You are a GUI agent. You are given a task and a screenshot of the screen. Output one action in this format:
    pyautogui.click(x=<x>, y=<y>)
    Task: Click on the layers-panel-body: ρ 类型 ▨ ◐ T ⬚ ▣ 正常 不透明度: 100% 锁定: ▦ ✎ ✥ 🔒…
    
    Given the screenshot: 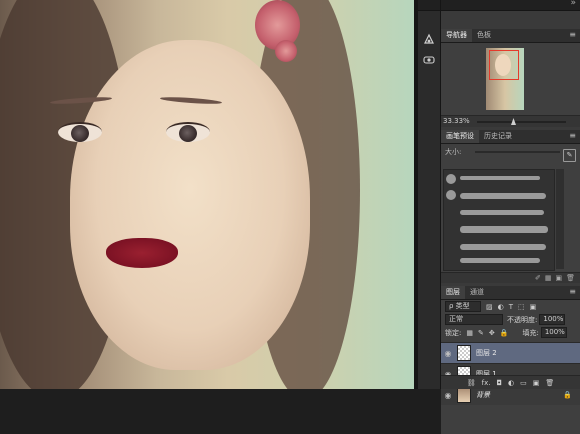 What is the action you would take?
    pyautogui.click(x=510, y=367)
    